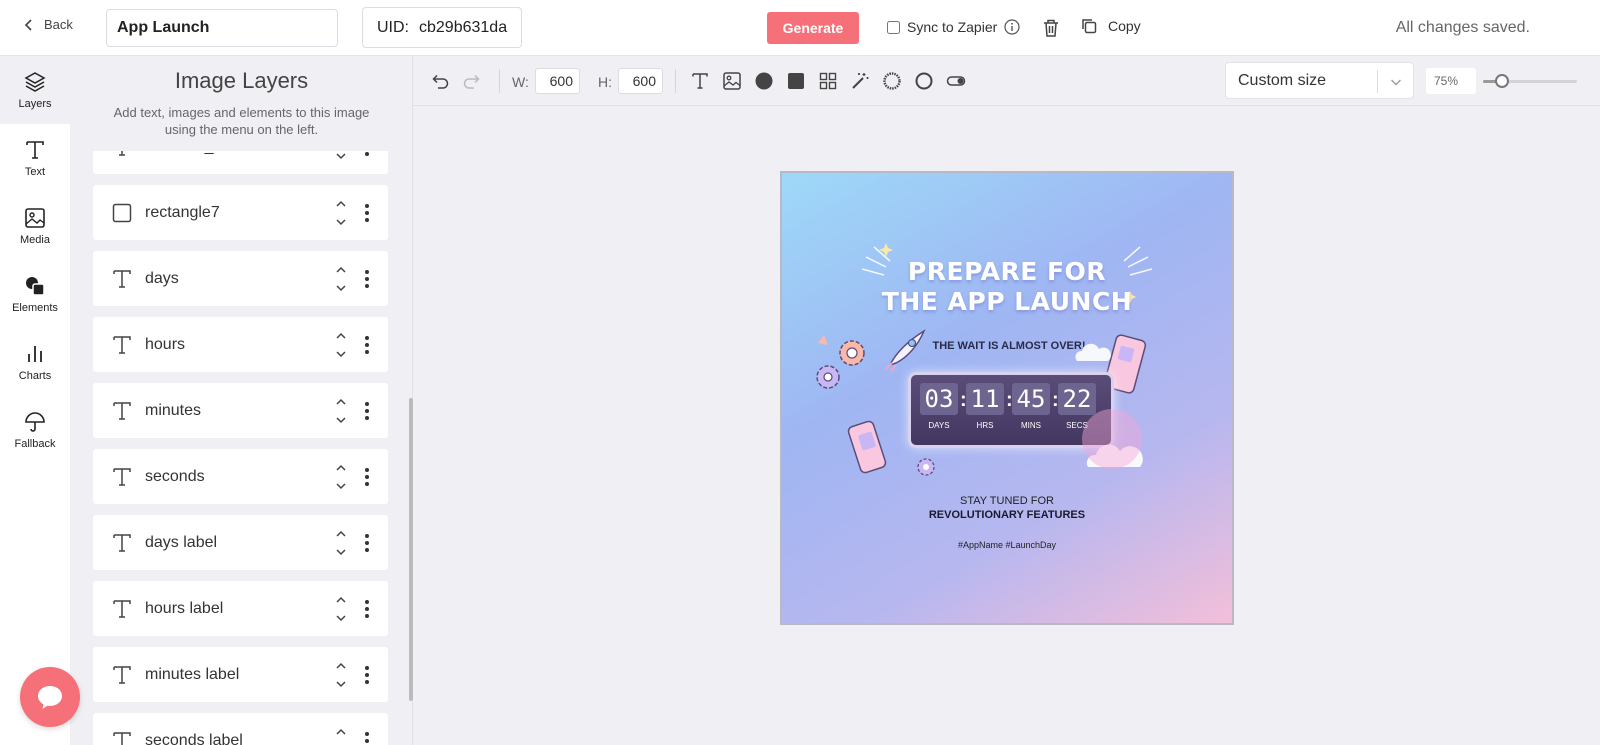 This screenshot has width=1600, height=745. I want to click on shapes-icon, so click(35, 286).